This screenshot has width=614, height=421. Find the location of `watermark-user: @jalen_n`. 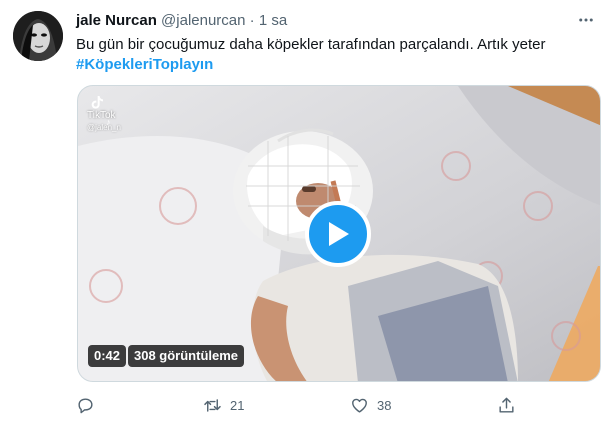

watermark-user: @jalen_n is located at coordinates (104, 127).